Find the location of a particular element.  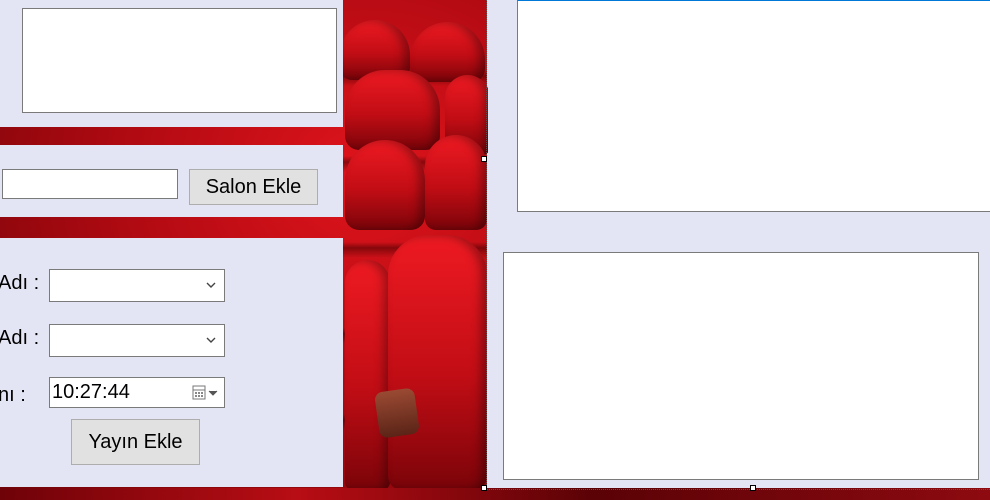

row2-label: Adı : is located at coordinates (20, 338).